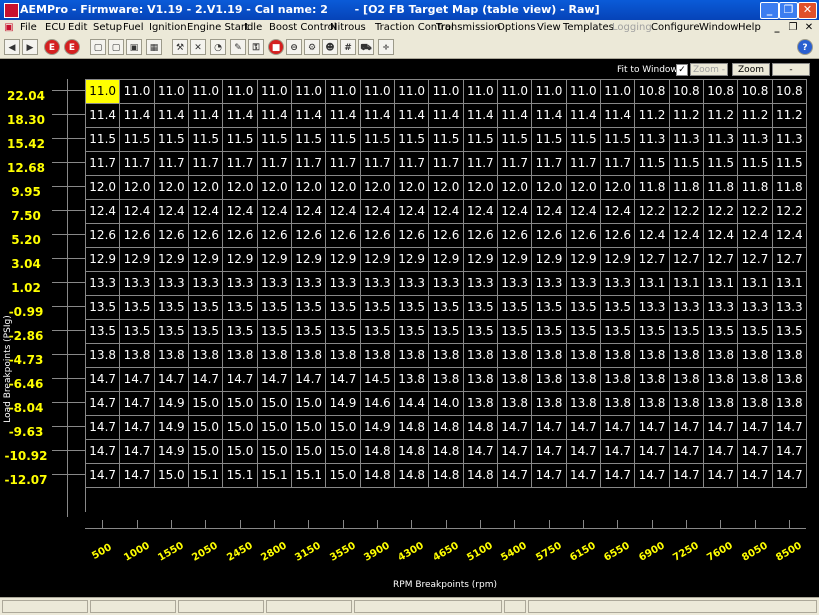  What do you see at coordinates (755, 92) in the screenshot?
I see `table-cell: 10.8` at bounding box center [755, 92].